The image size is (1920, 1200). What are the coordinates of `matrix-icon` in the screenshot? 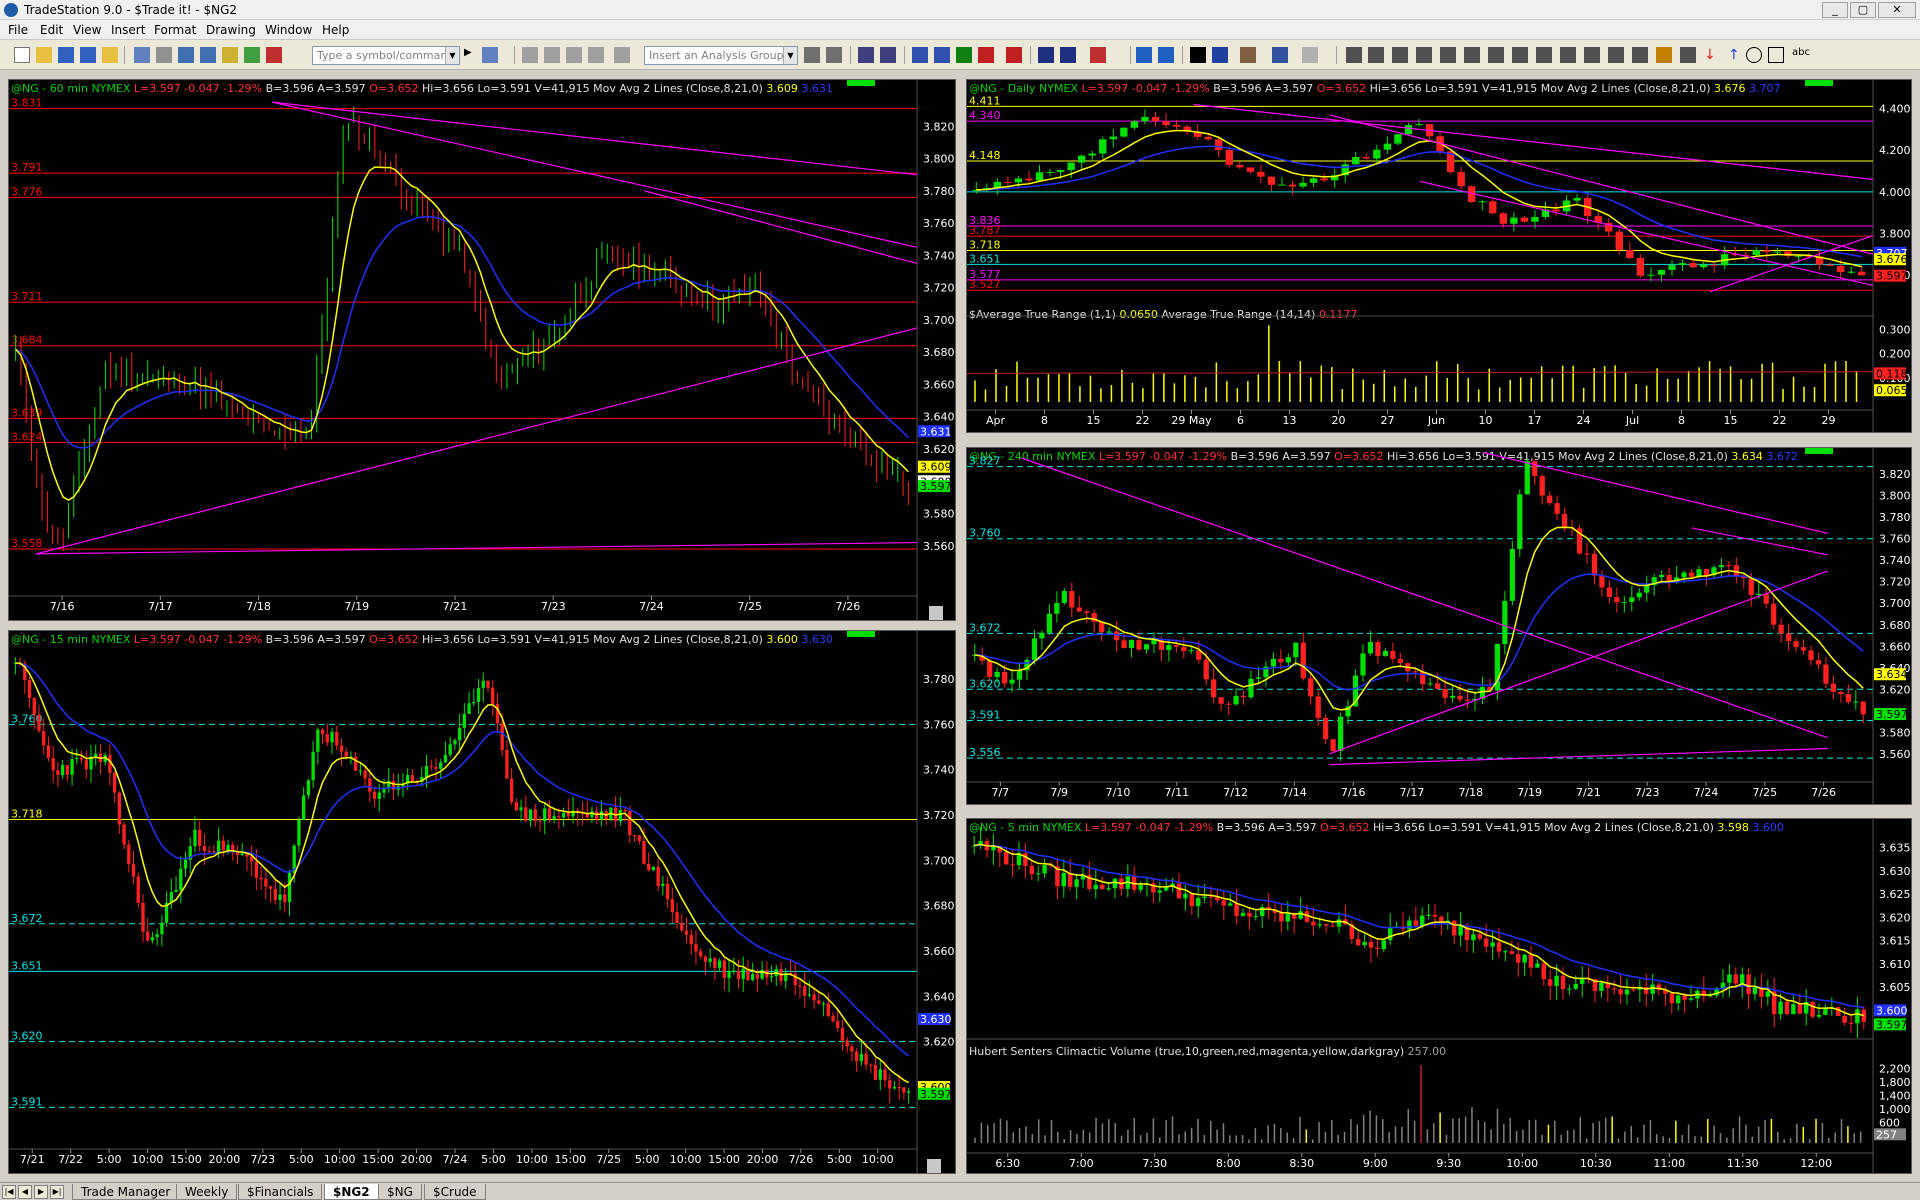 It's located at (574, 55).